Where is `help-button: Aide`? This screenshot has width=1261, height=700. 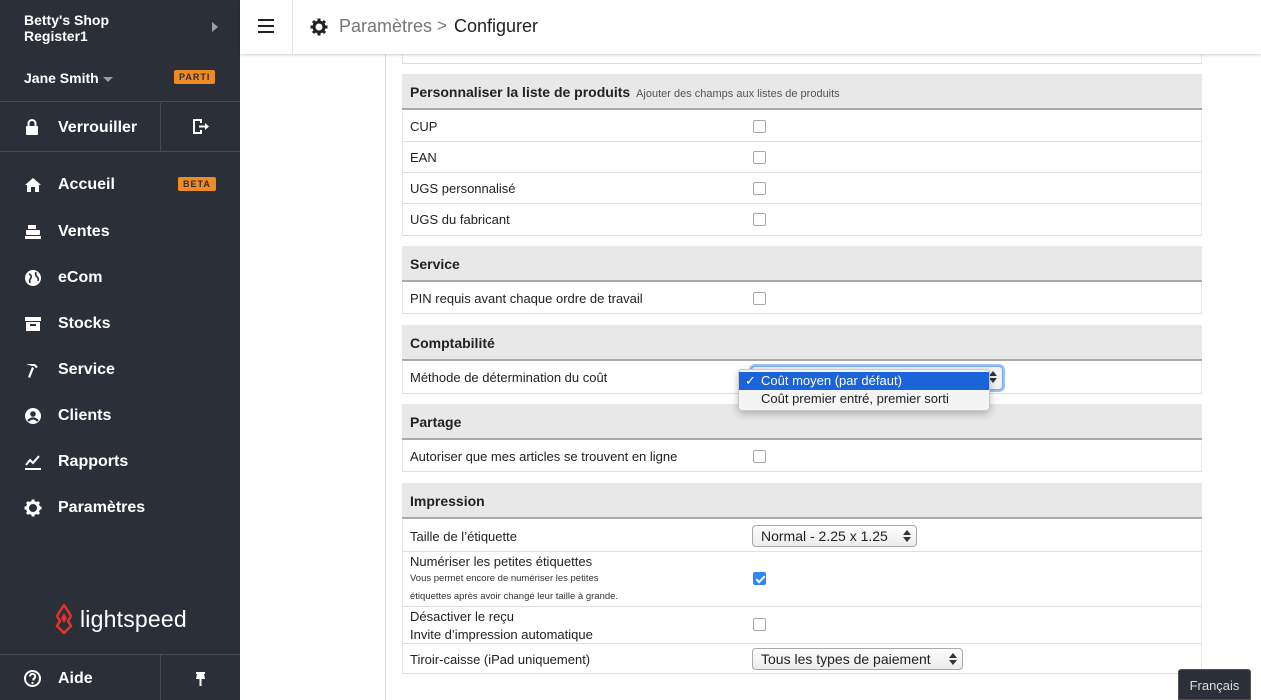
help-button: Aide is located at coordinates (80, 677).